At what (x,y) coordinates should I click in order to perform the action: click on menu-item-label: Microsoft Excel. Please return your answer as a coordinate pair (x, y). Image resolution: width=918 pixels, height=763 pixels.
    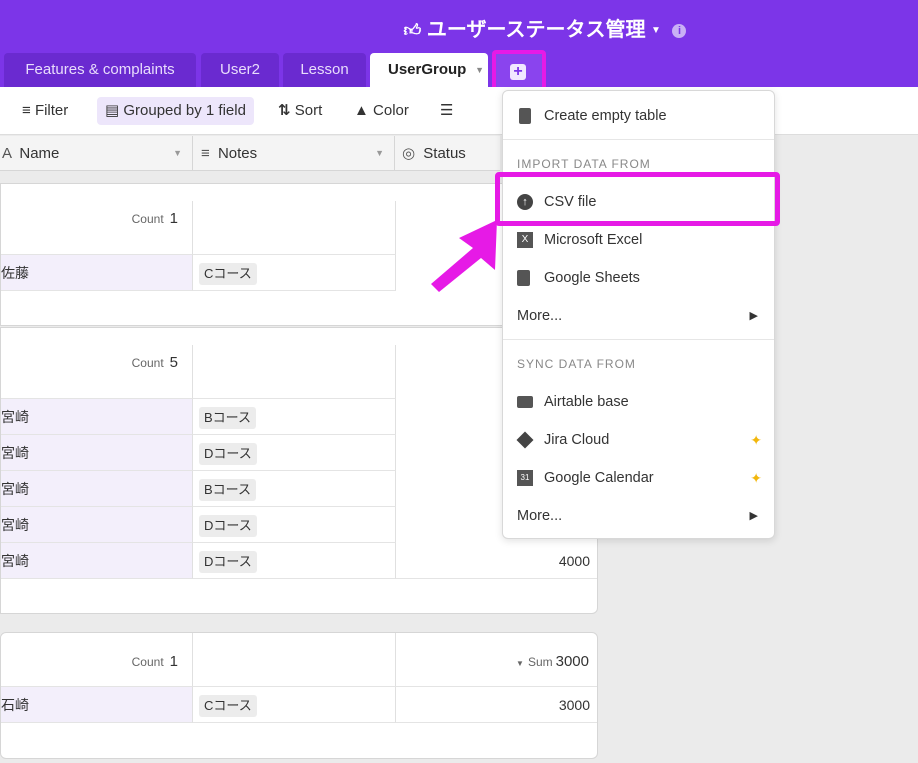
    Looking at the image, I should click on (593, 240).